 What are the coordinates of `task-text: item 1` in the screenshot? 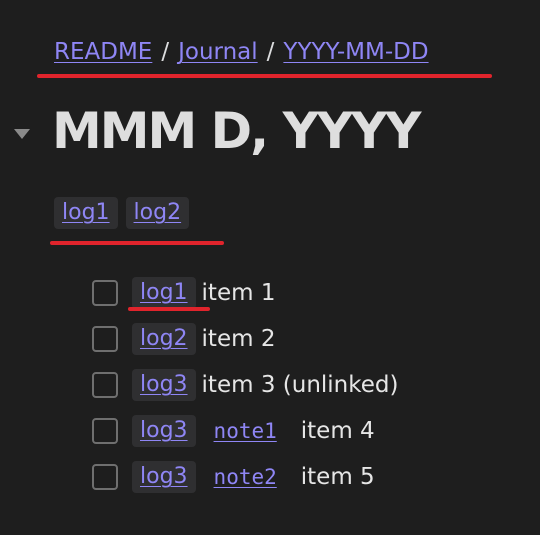 It's located at (238, 293).